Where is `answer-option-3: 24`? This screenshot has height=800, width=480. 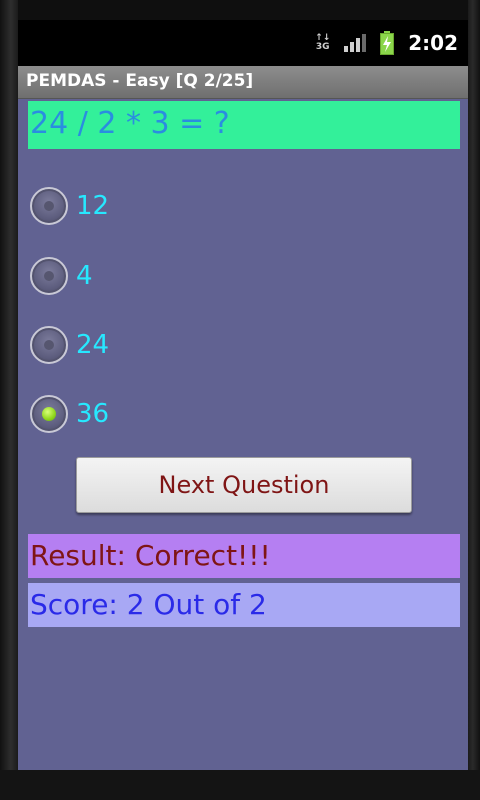
answer-option-3: 24 is located at coordinates (69, 345).